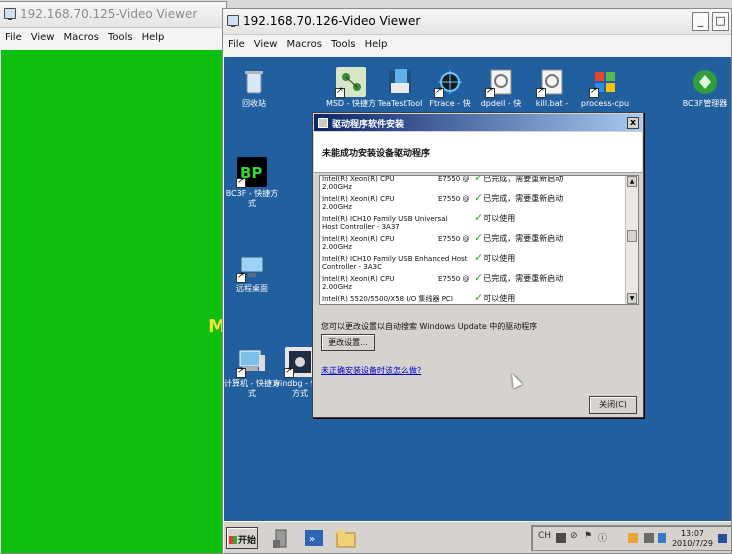 The height and width of the screenshot is (554, 732). What do you see at coordinates (574, 536) in the screenshot?
I see `block-icon: ⊘` at bounding box center [574, 536].